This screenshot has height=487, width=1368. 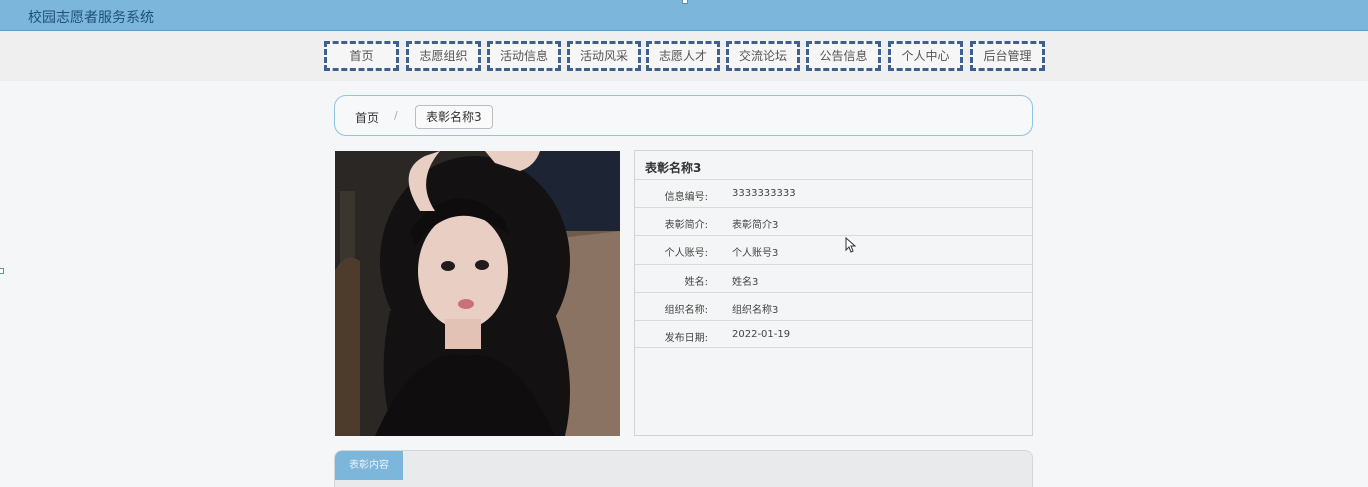 What do you see at coordinates (367, 117) in the screenshot?
I see `breadcrumb-home-link: 首页` at bounding box center [367, 117].